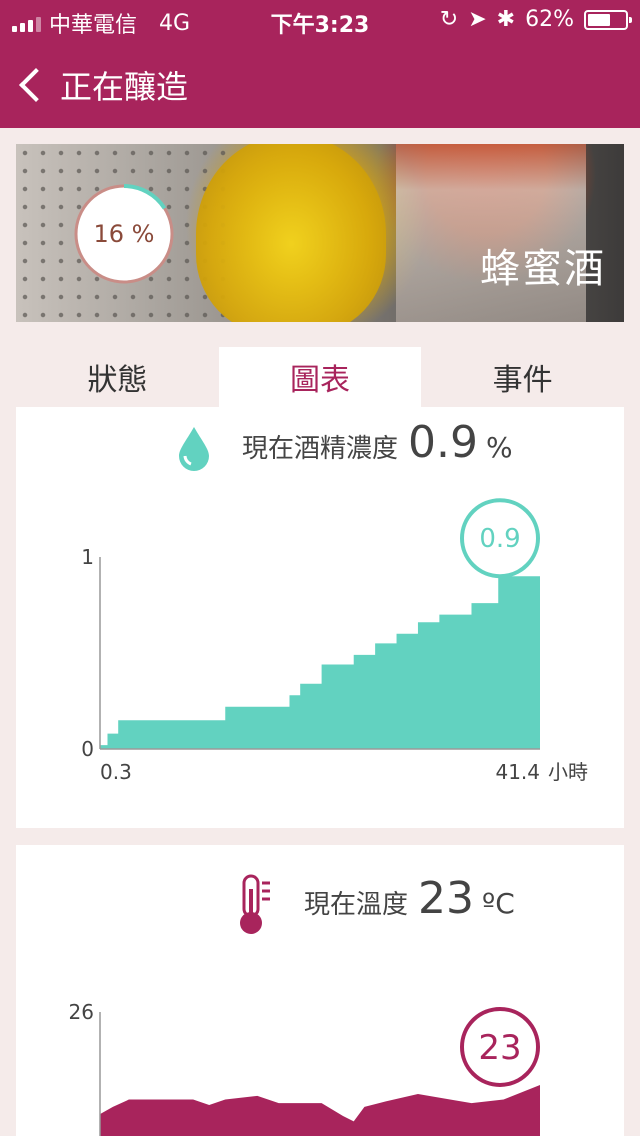 The height and width of the screenshot is (1136, 640). Describe the element at coordinates (499, 539) in the screenshot. I see `current-value-label: 0.9` at that location.